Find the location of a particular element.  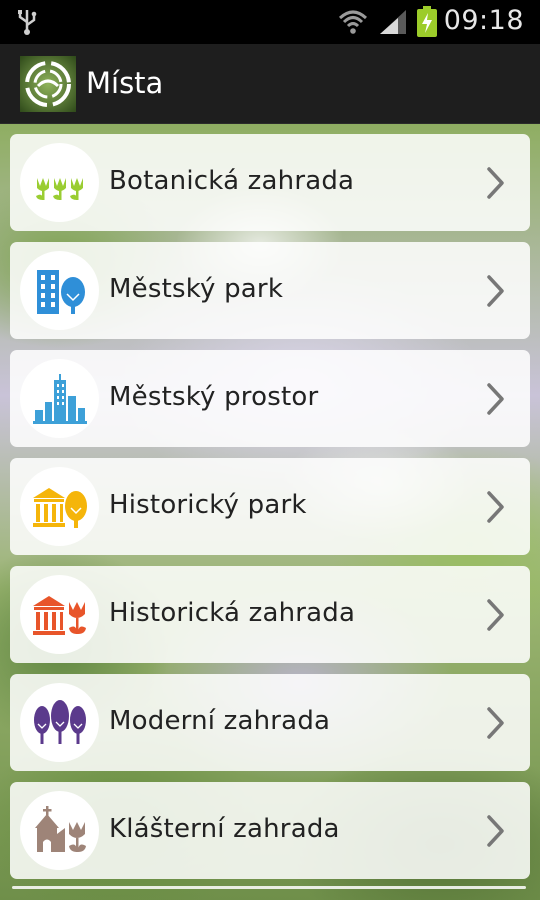

item-label: Moderní zahrada is located at coordinates (220, 721).